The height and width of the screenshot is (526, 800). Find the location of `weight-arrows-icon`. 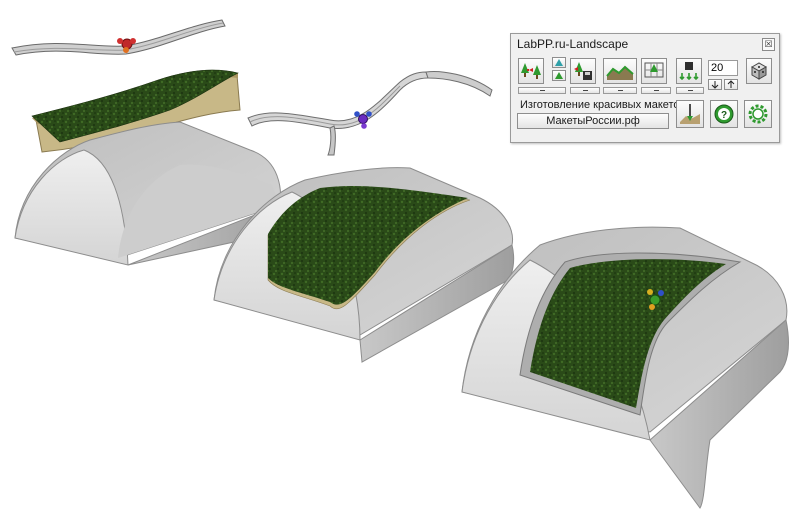

weight-arrows-icon is located at coordinates (689, 71).